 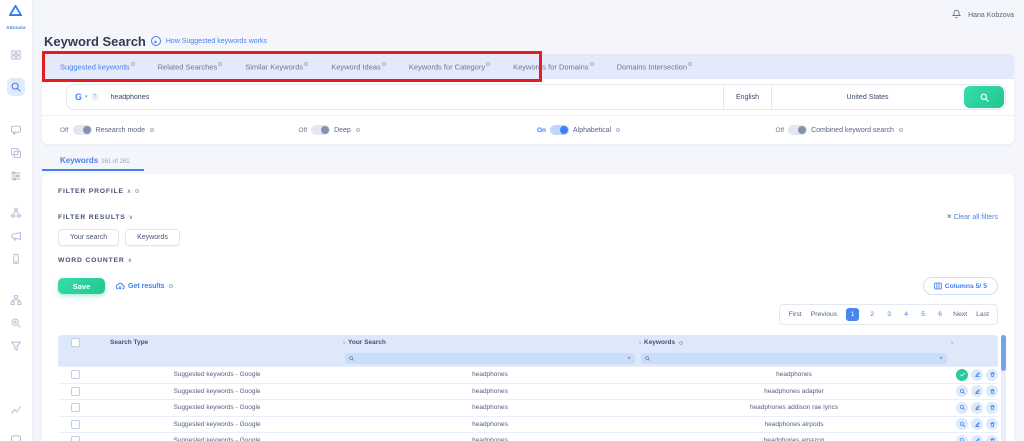 I want to click on column-keywords: ↑↓ Keywords, so click(x=794, y=342).